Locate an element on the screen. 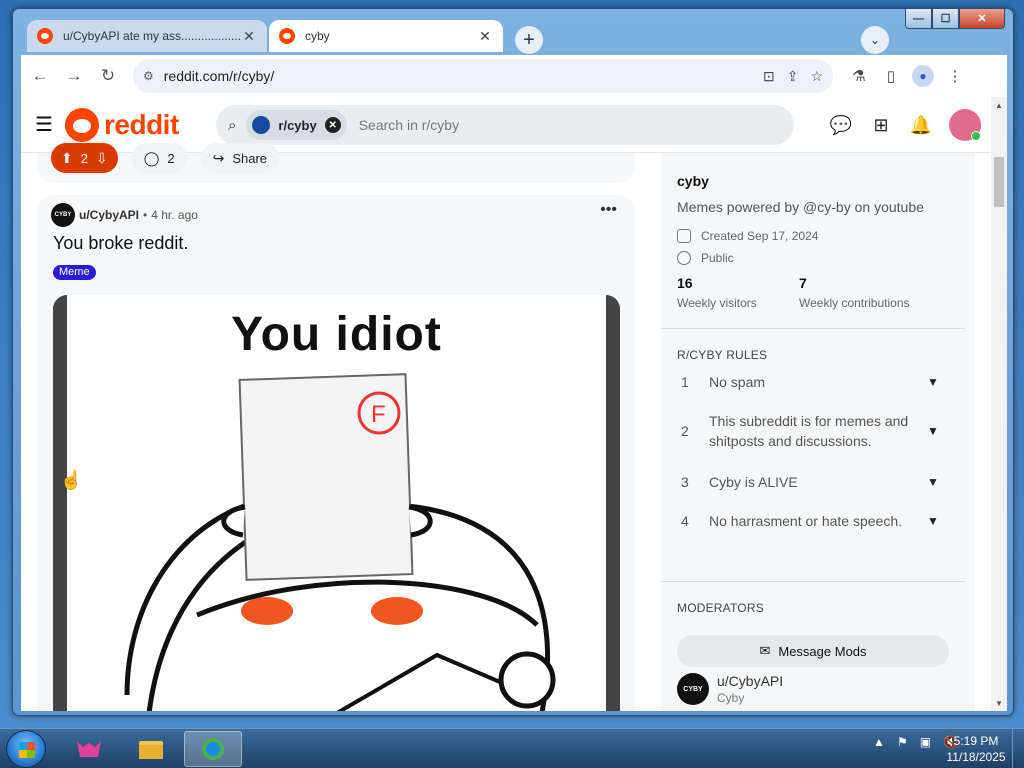  page-scrollbar: ▲ ▼ is located at coordinates (999, 404).